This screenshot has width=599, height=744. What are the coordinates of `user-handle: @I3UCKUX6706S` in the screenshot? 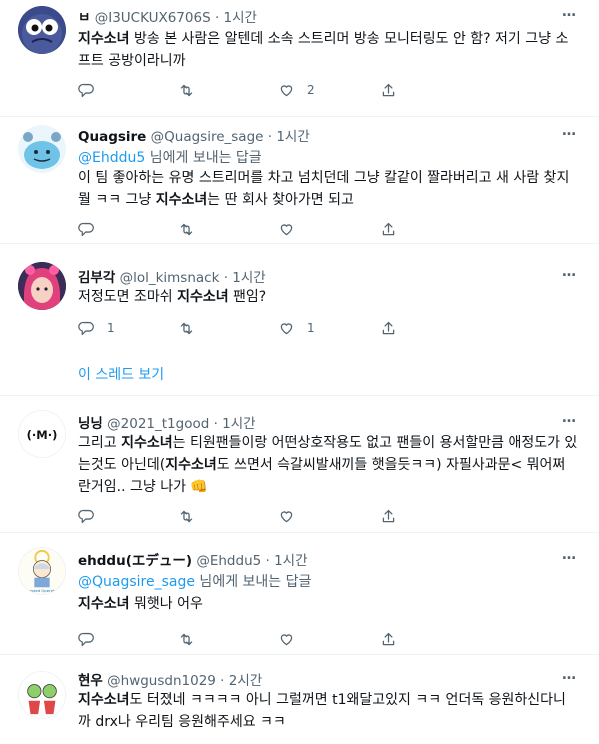 It's located at (153, 18).